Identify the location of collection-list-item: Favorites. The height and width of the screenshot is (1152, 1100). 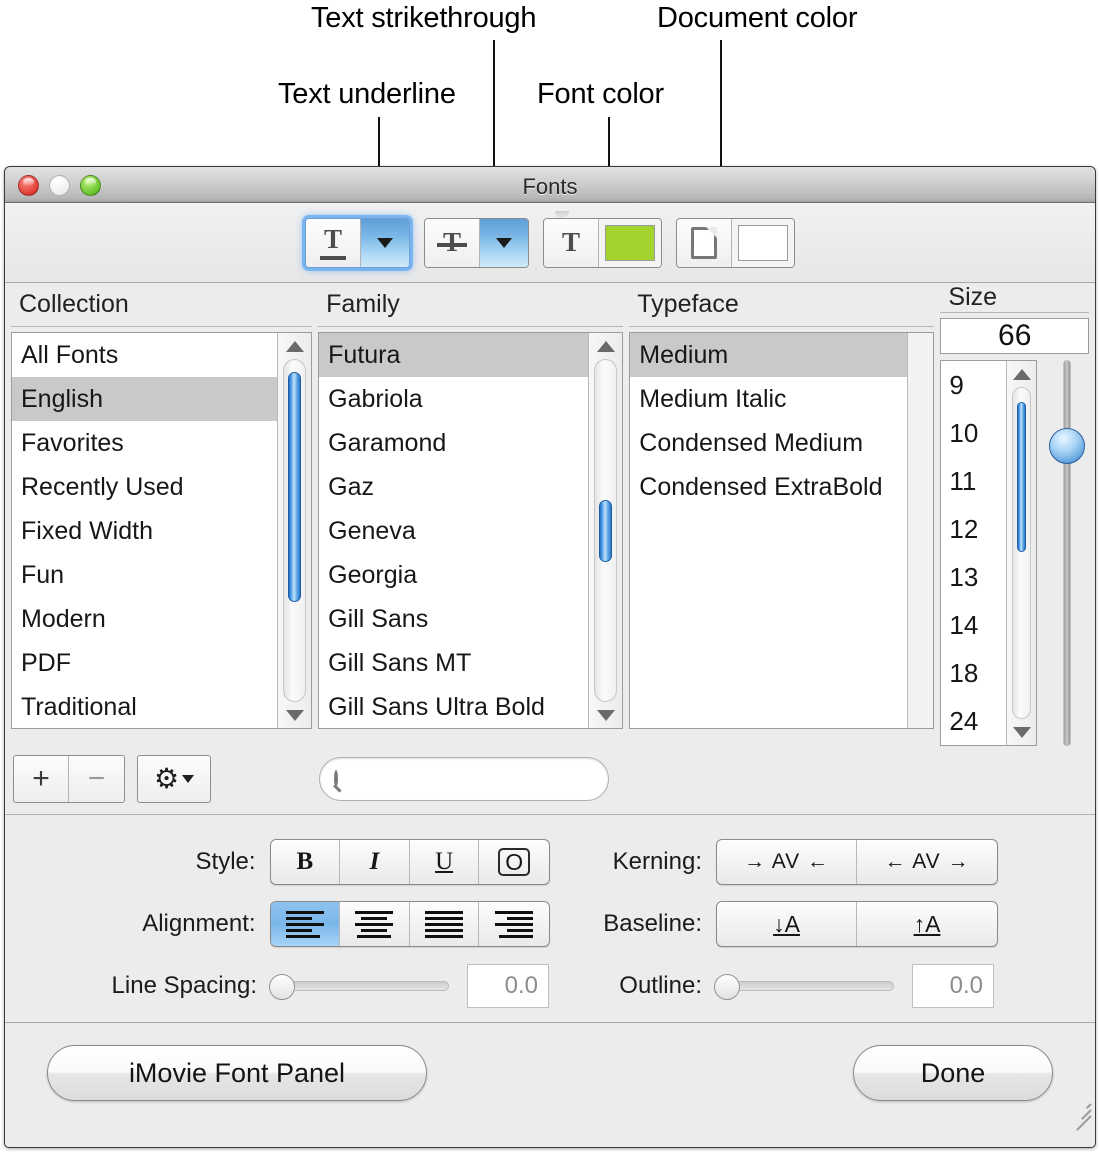
(144, 443).